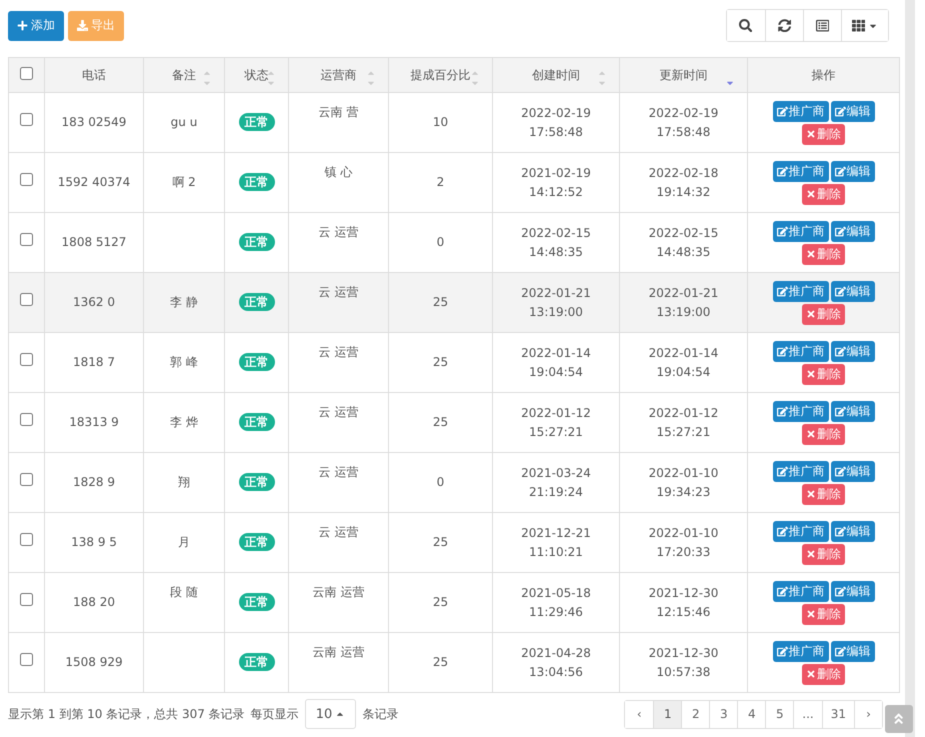  I want to click on created-time: 2022-02-19 17:58:48, so click(556, 122).